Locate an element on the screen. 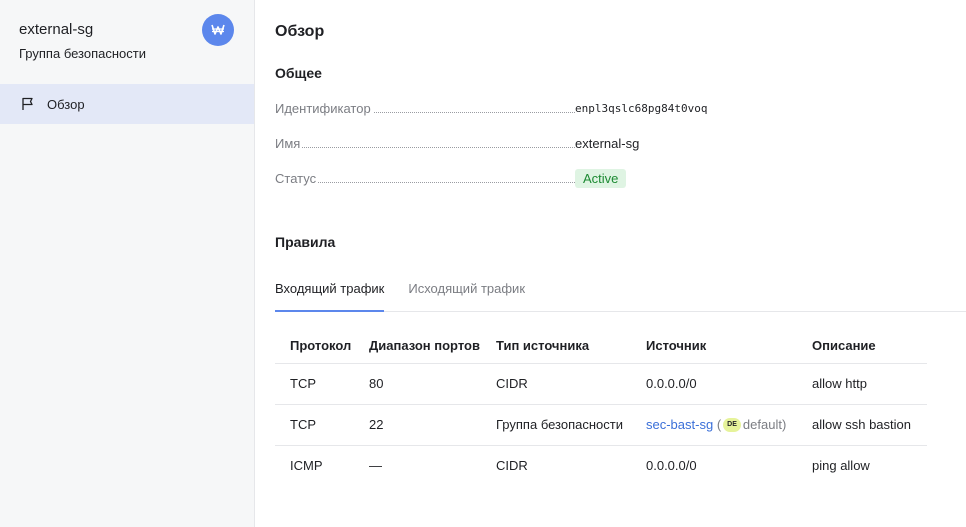 The image size is (966, 527). field-key: Статус is located at coordinates (296, 178).